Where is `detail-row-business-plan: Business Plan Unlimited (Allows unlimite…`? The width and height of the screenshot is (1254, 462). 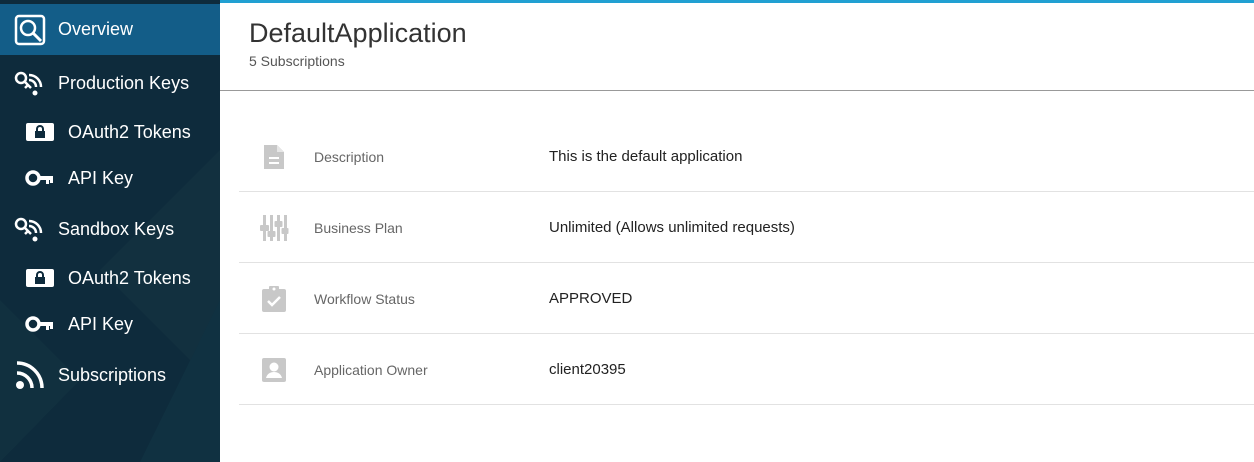
detail-row-business-plan: Business Plan Unlimited (Allows unlimite… is located at coordinates (746, 227).